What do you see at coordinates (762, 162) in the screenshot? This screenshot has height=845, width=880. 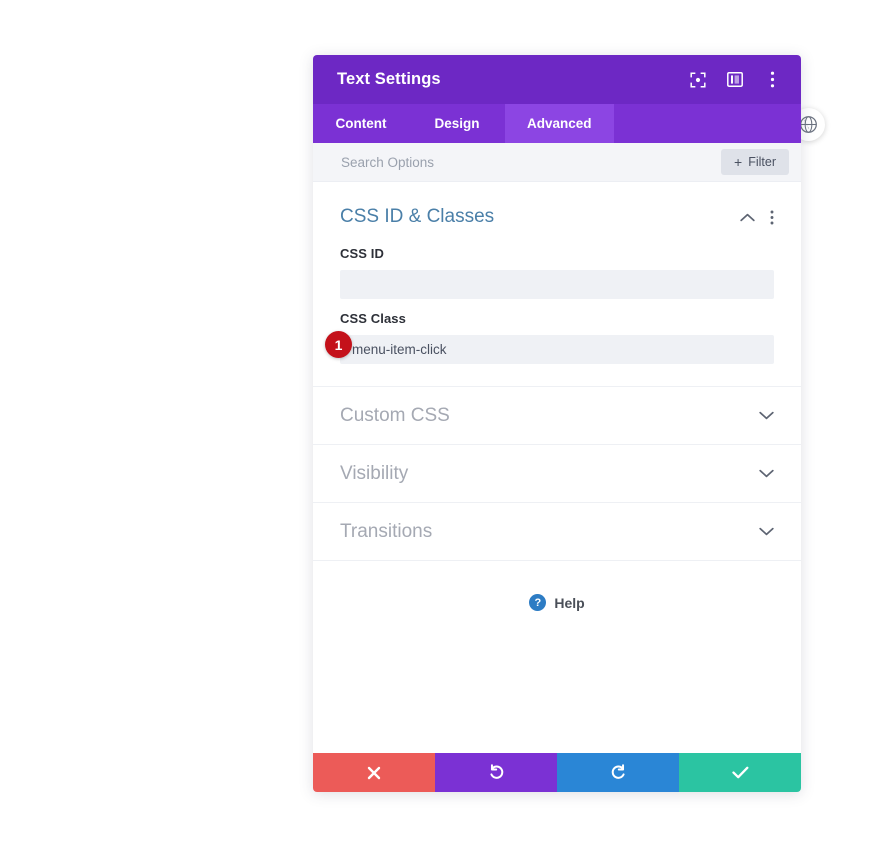 I see `filter-button-label: Filter` at bounding box center [762, 162].